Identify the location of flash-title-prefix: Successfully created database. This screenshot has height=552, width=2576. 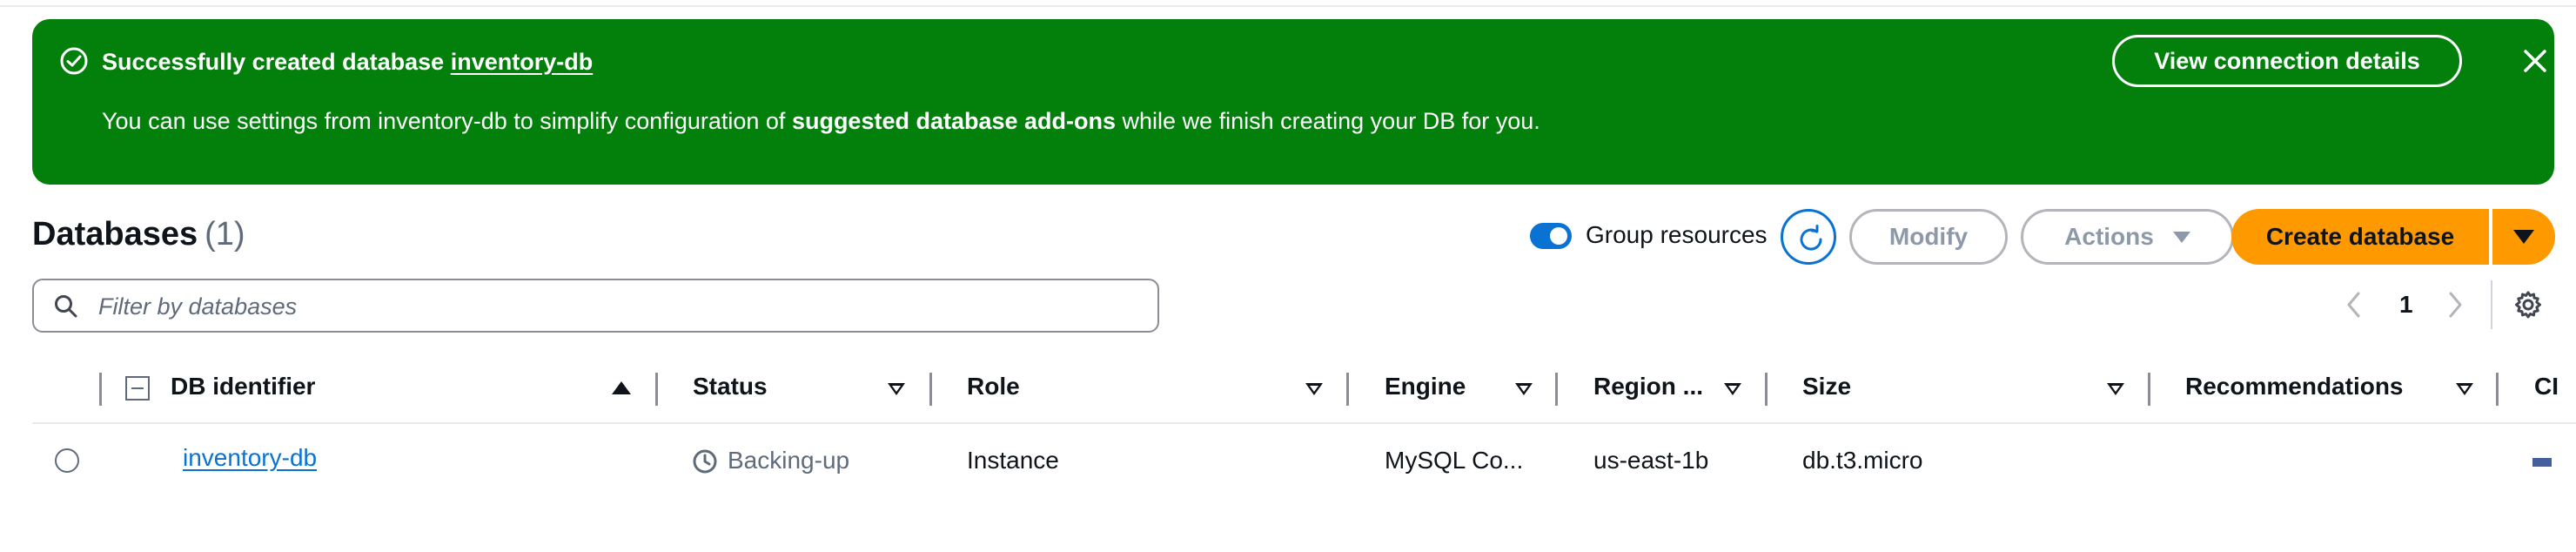
(274, 62).